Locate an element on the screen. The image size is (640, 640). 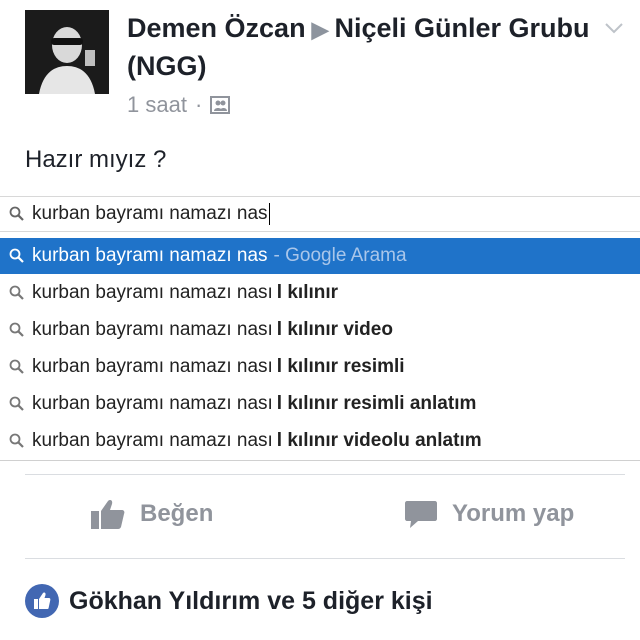
search-input: kurban bayramı namazı nas is located at coordinates (320, 214).